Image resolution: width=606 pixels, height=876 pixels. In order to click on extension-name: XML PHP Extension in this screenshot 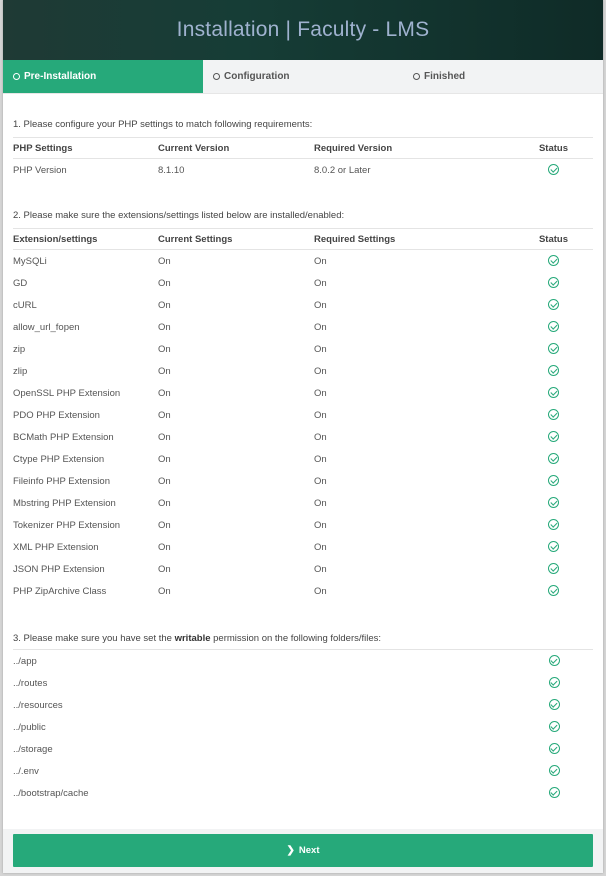, I will do `click(56, 547)`.